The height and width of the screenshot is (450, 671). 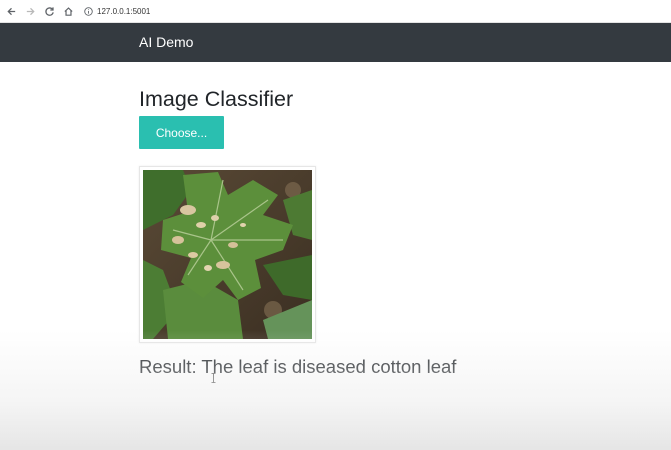 What do you see at coordinates (216, 99) in the screenshot?
I see `page-title: Image Classifier` at bounding box center [216, 99].